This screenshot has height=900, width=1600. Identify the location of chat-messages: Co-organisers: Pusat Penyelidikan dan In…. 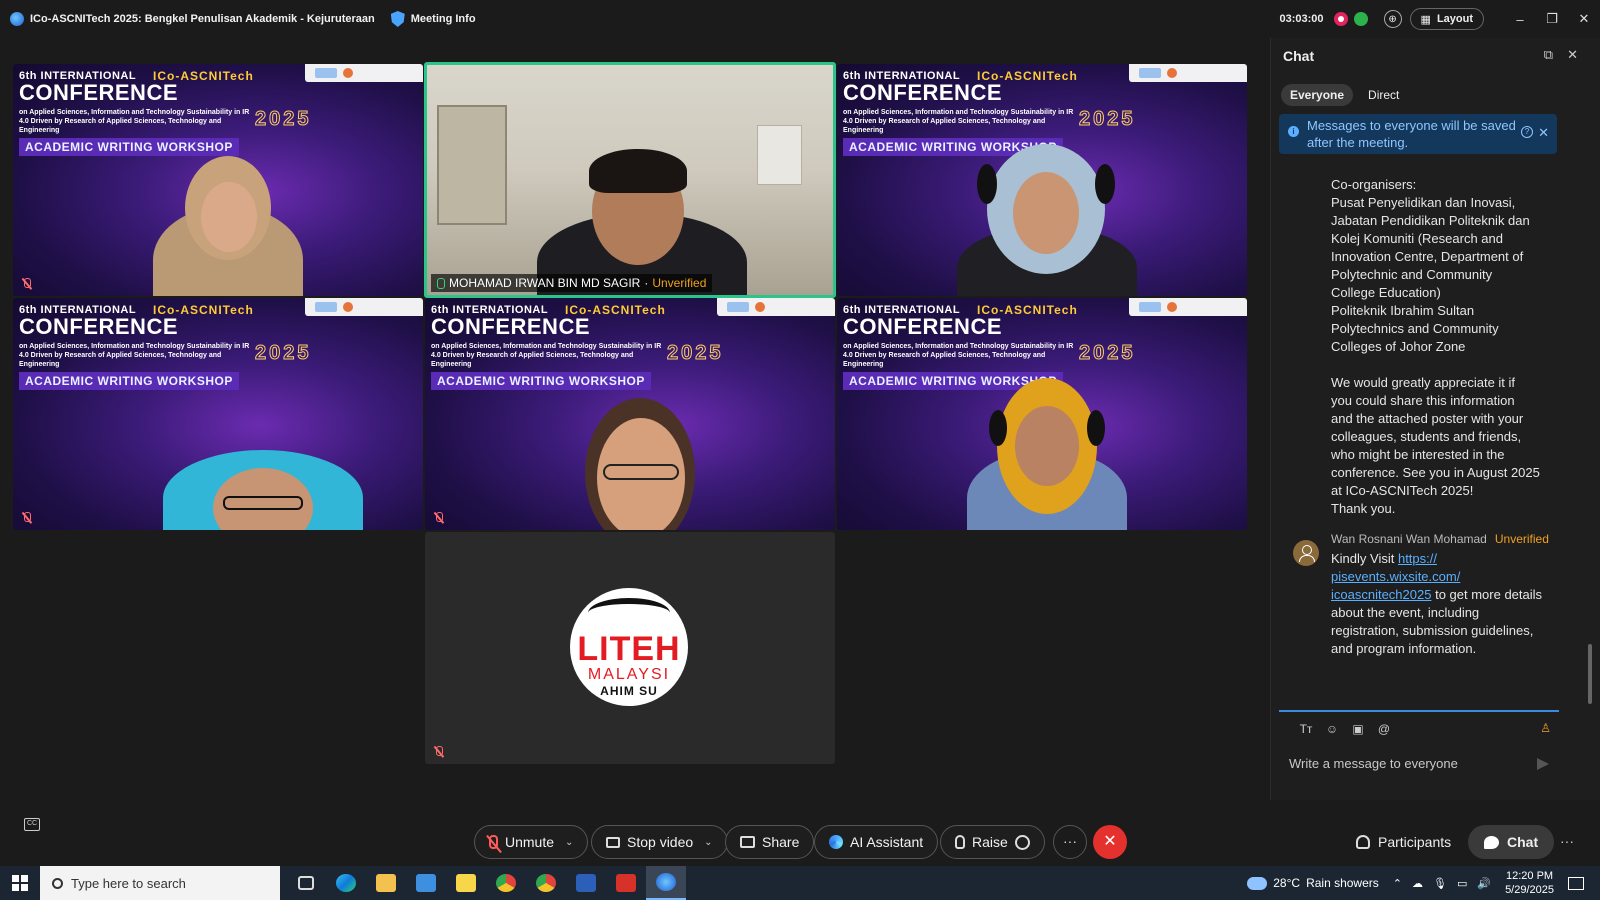
(1435, 454).